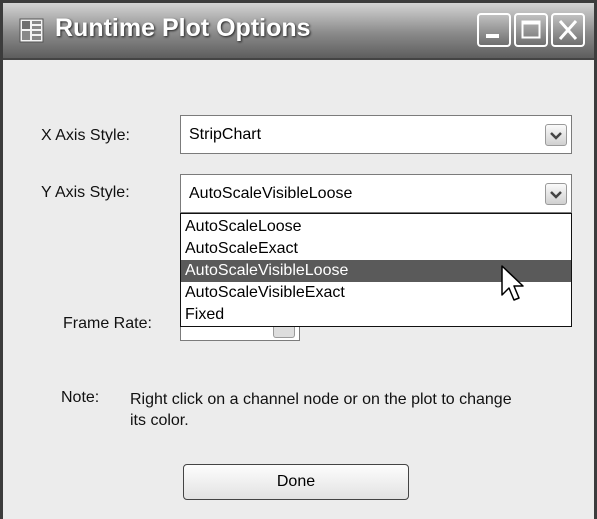 This screenshot has height=519, width=597. What do you see at coordinates (225, 134) in the screenshot?
I see `x-axis-style-value: StripChart` at bounding box center [225, 134].